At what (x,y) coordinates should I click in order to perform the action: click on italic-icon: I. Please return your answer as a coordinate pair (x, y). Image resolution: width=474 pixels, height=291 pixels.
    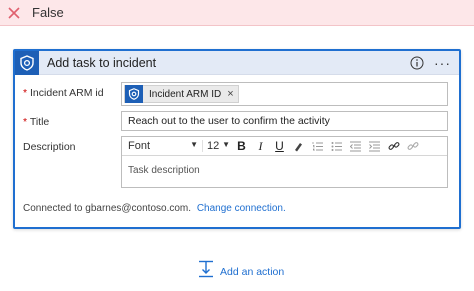
    Looking at the image, I should click on (260, 146).